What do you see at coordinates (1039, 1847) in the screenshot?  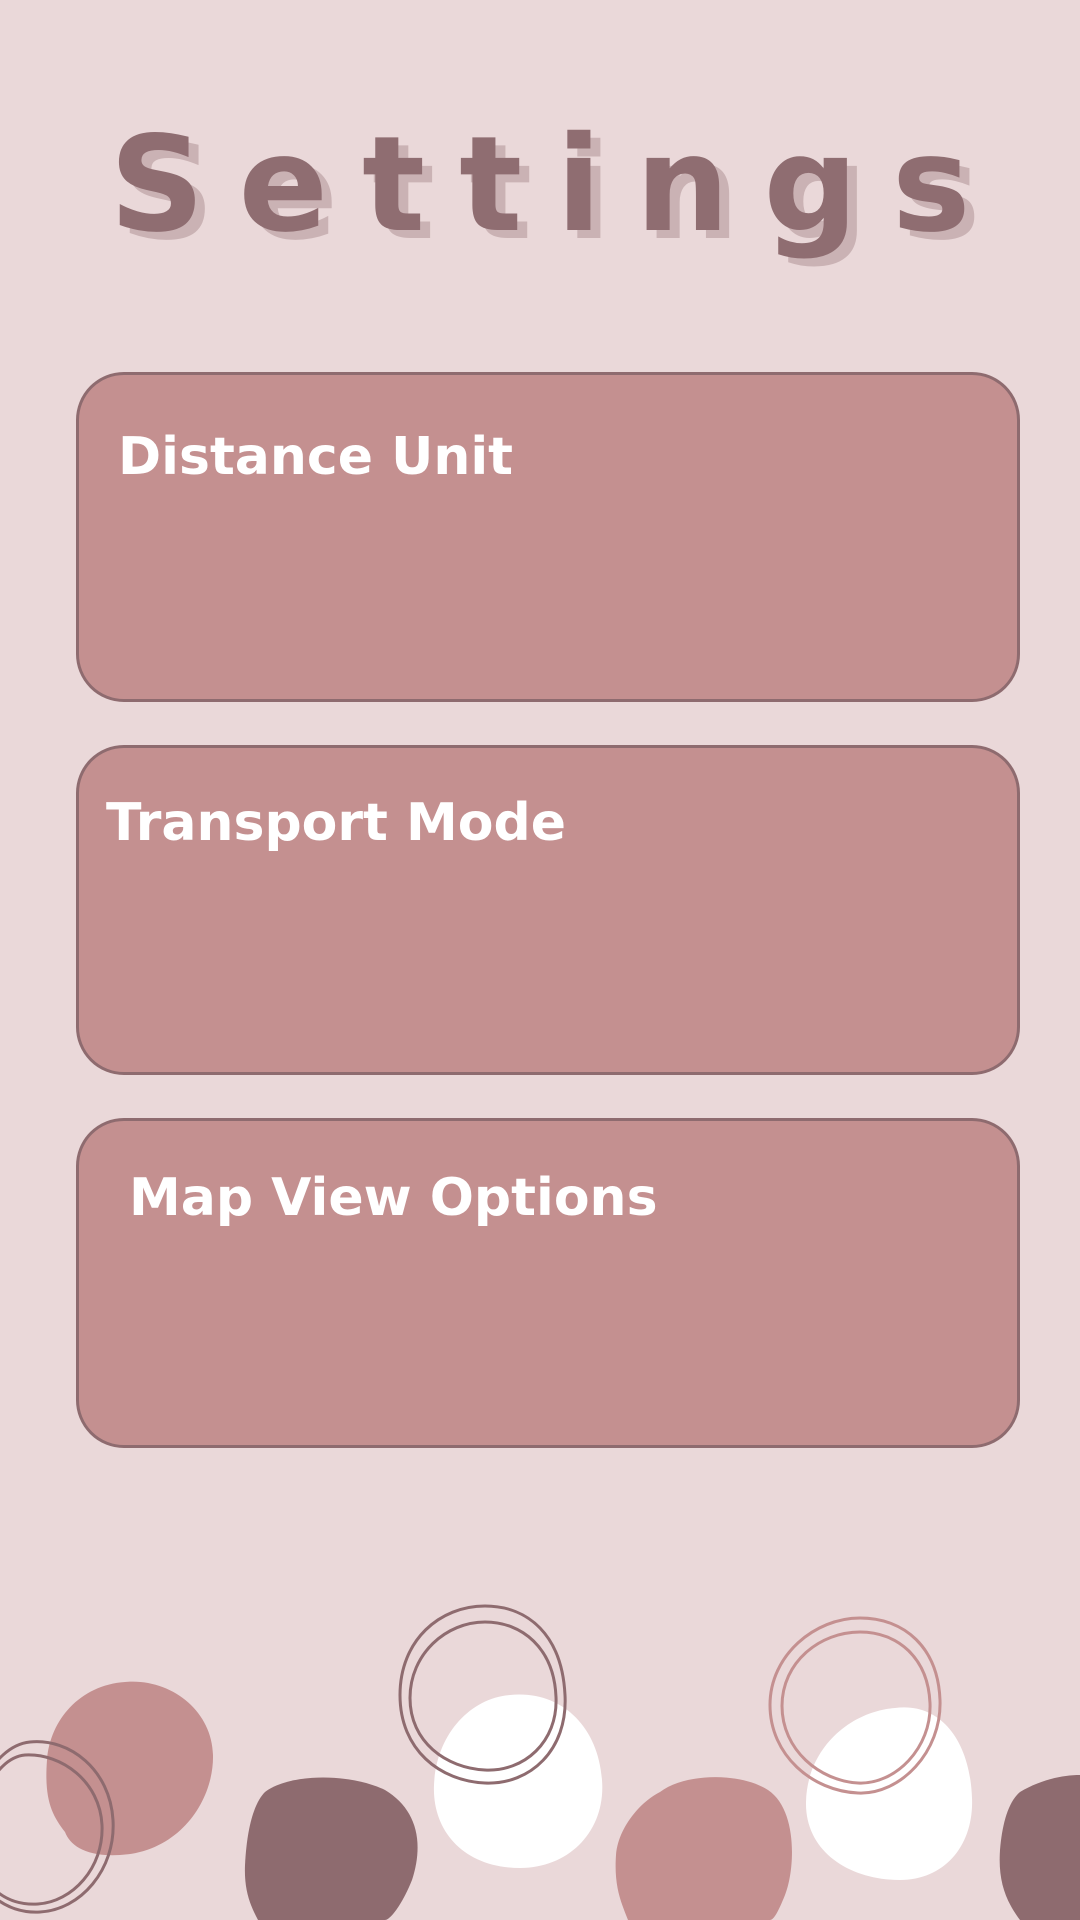 I see `dark-blob-right` at bounding box center [1039, 1847].